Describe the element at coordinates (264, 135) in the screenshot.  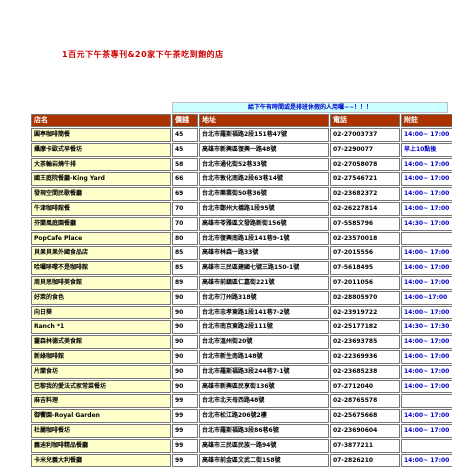
I see `address-cell: 台北市羅斯福路2段151巷47號` at that location.